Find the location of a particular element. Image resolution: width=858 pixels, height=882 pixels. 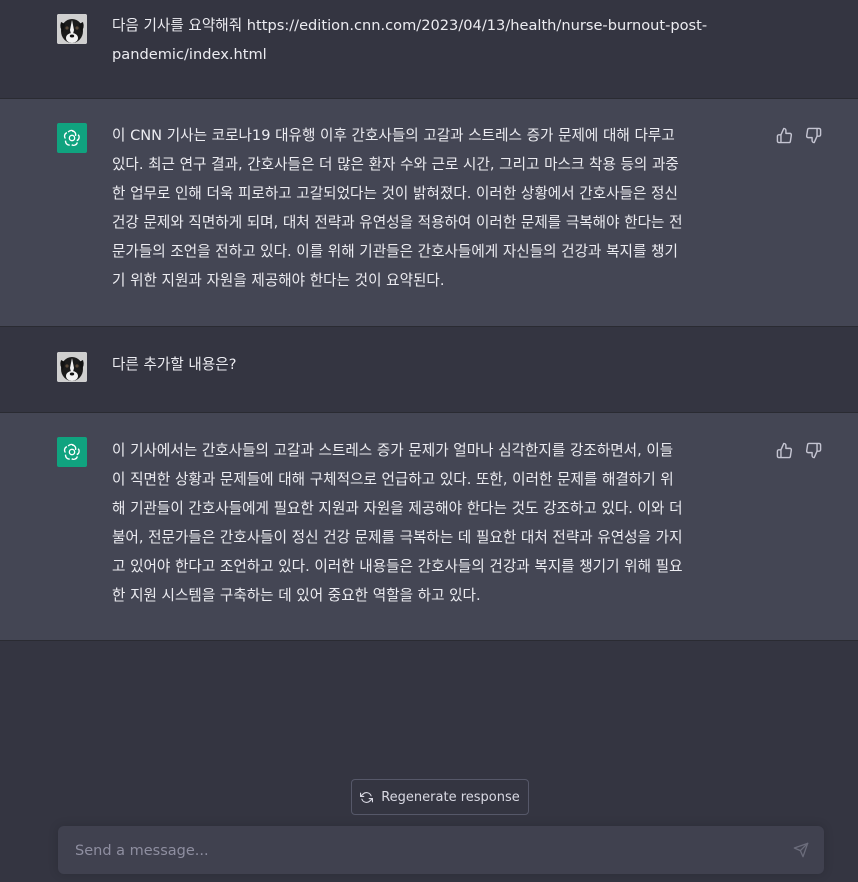

message-input-box is located at coordinates (441, 851).